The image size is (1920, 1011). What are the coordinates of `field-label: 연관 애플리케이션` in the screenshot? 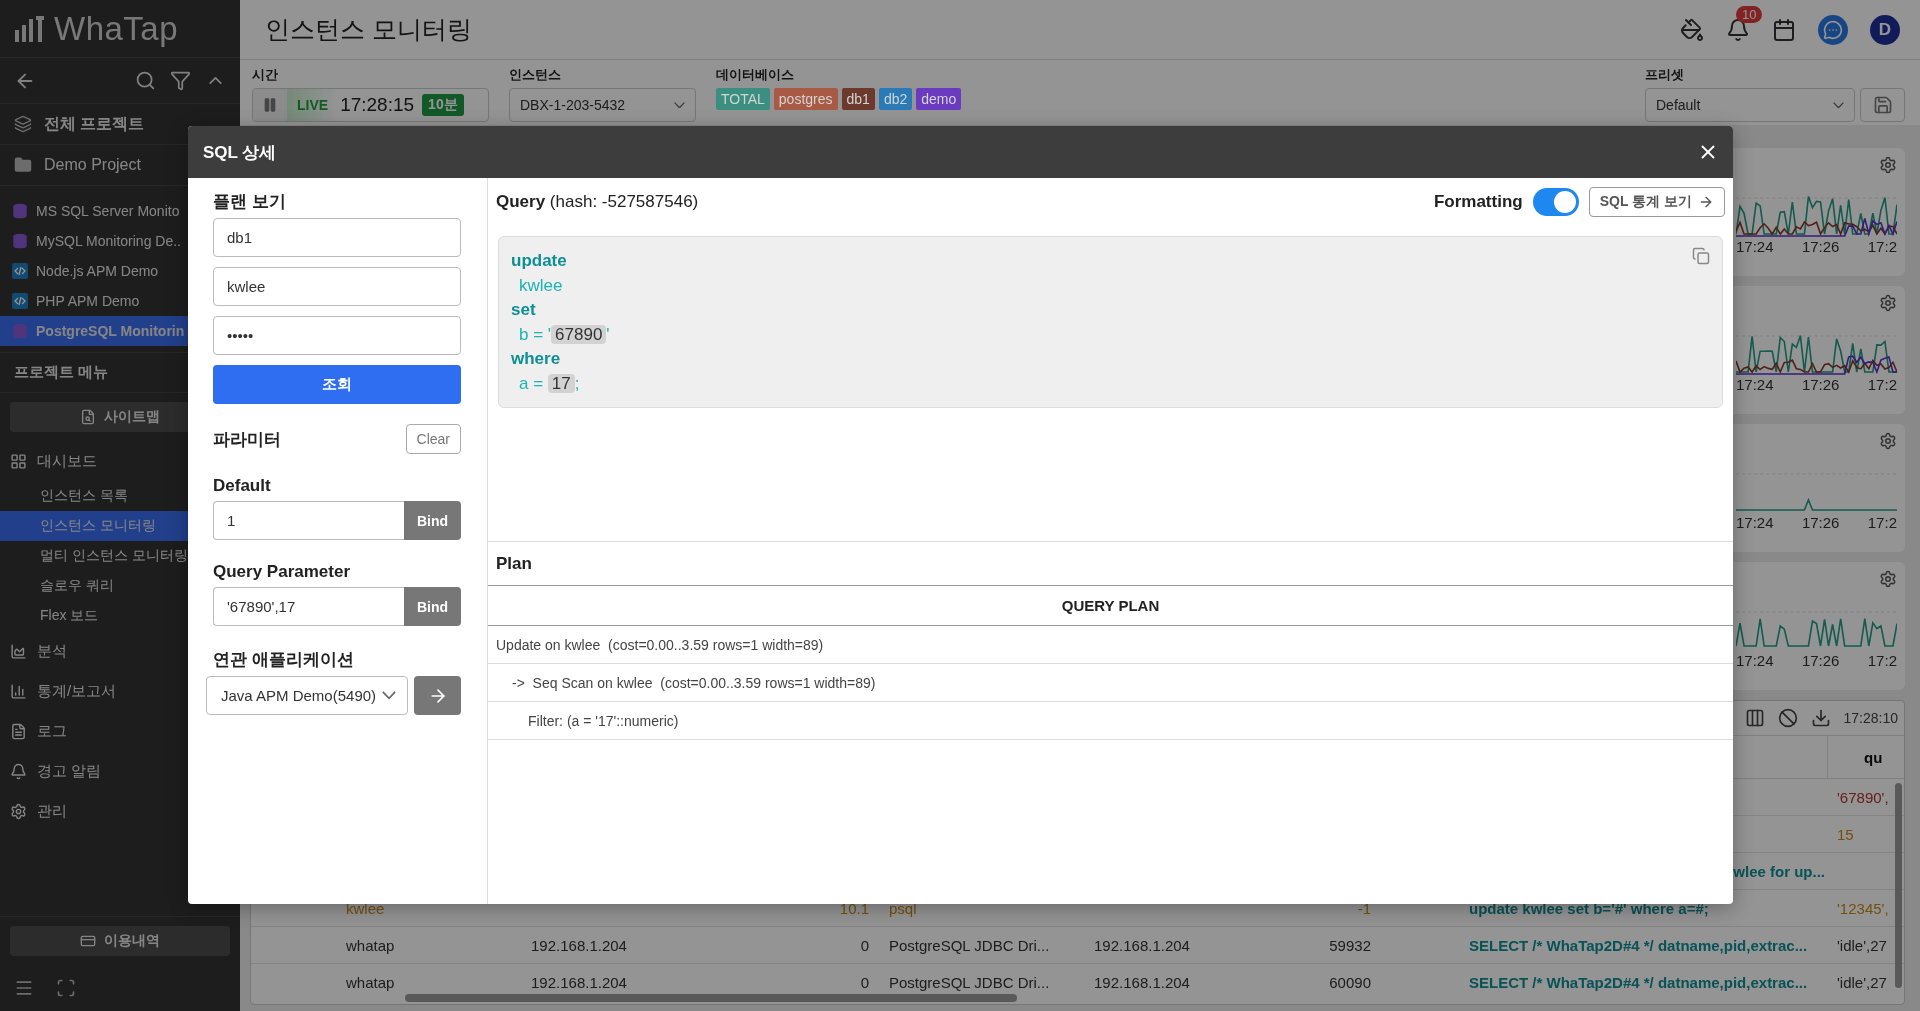 It's located at (284, 660).